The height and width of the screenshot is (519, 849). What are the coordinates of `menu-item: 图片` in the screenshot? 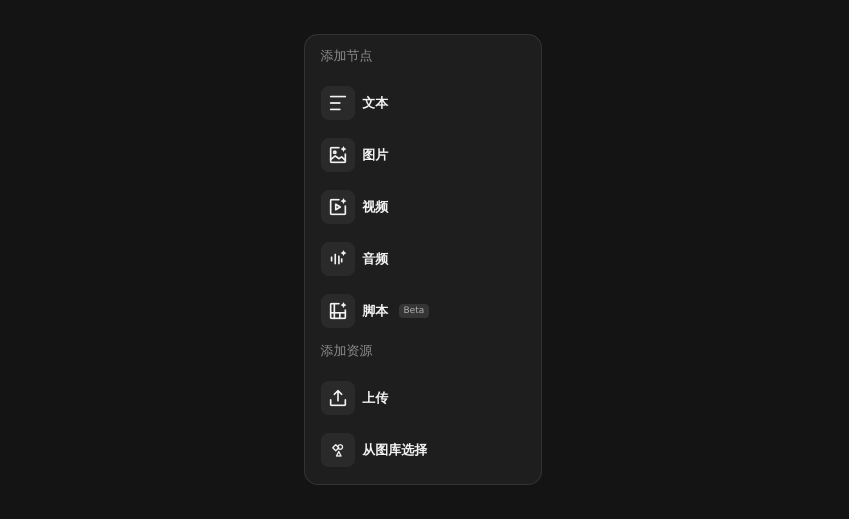 It's located at (422, 155).